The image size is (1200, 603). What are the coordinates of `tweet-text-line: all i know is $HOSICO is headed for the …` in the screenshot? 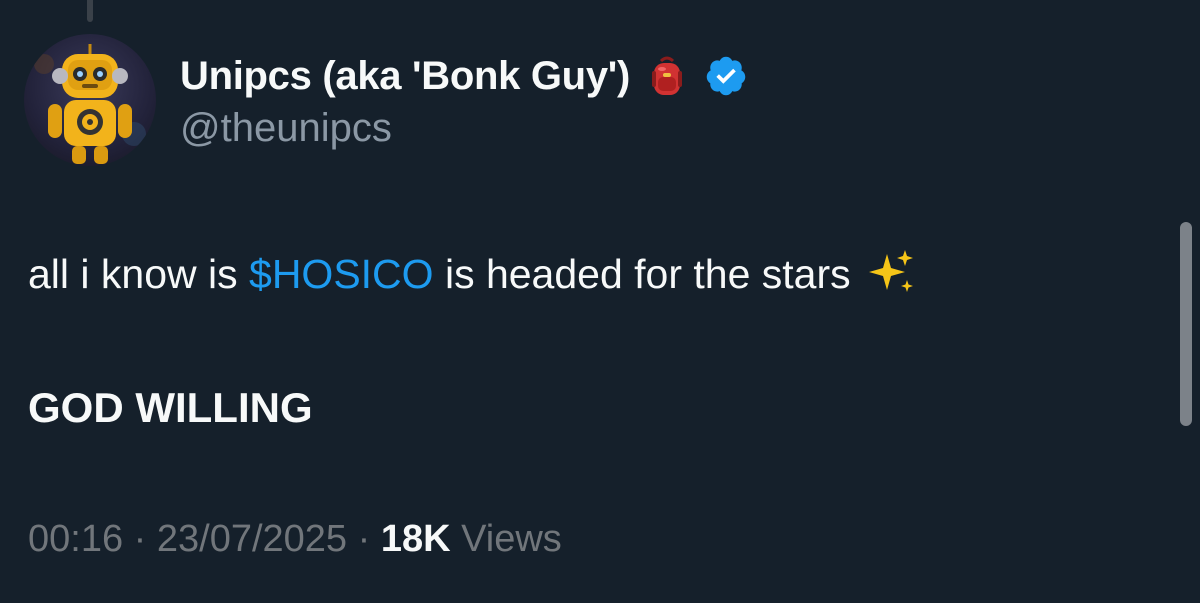 It's located at (473, 274).